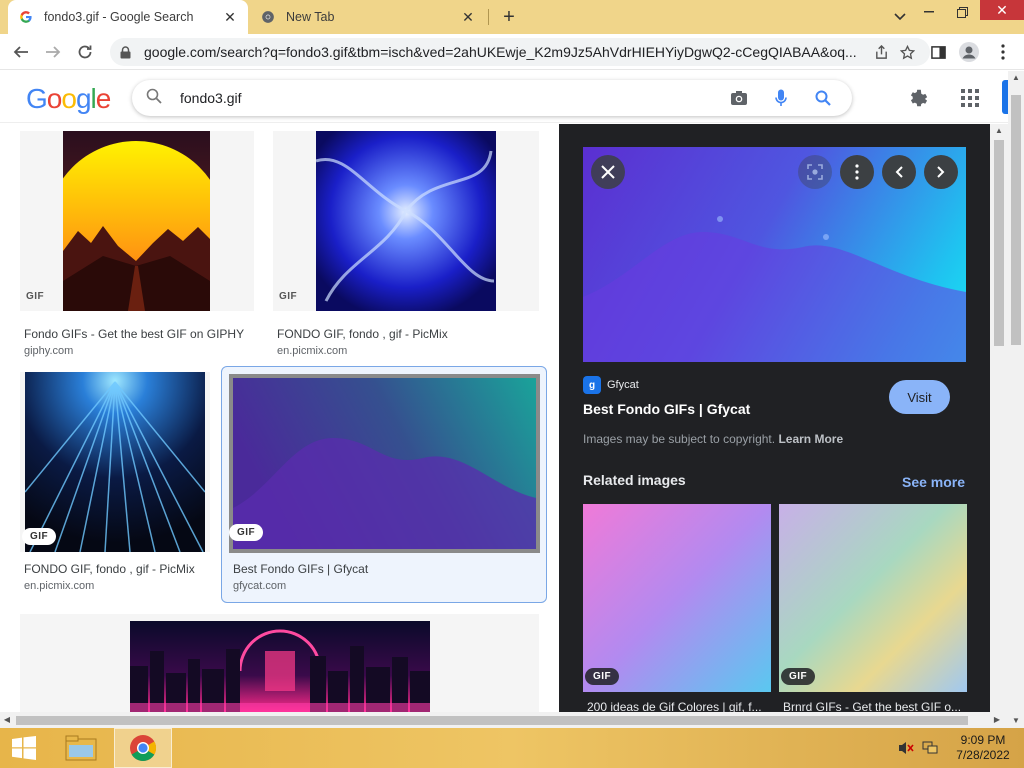  Describe the element at coordinates (368, 17) in the screenshot. I see `tab-new-tab: New Tab ✕` at that location.